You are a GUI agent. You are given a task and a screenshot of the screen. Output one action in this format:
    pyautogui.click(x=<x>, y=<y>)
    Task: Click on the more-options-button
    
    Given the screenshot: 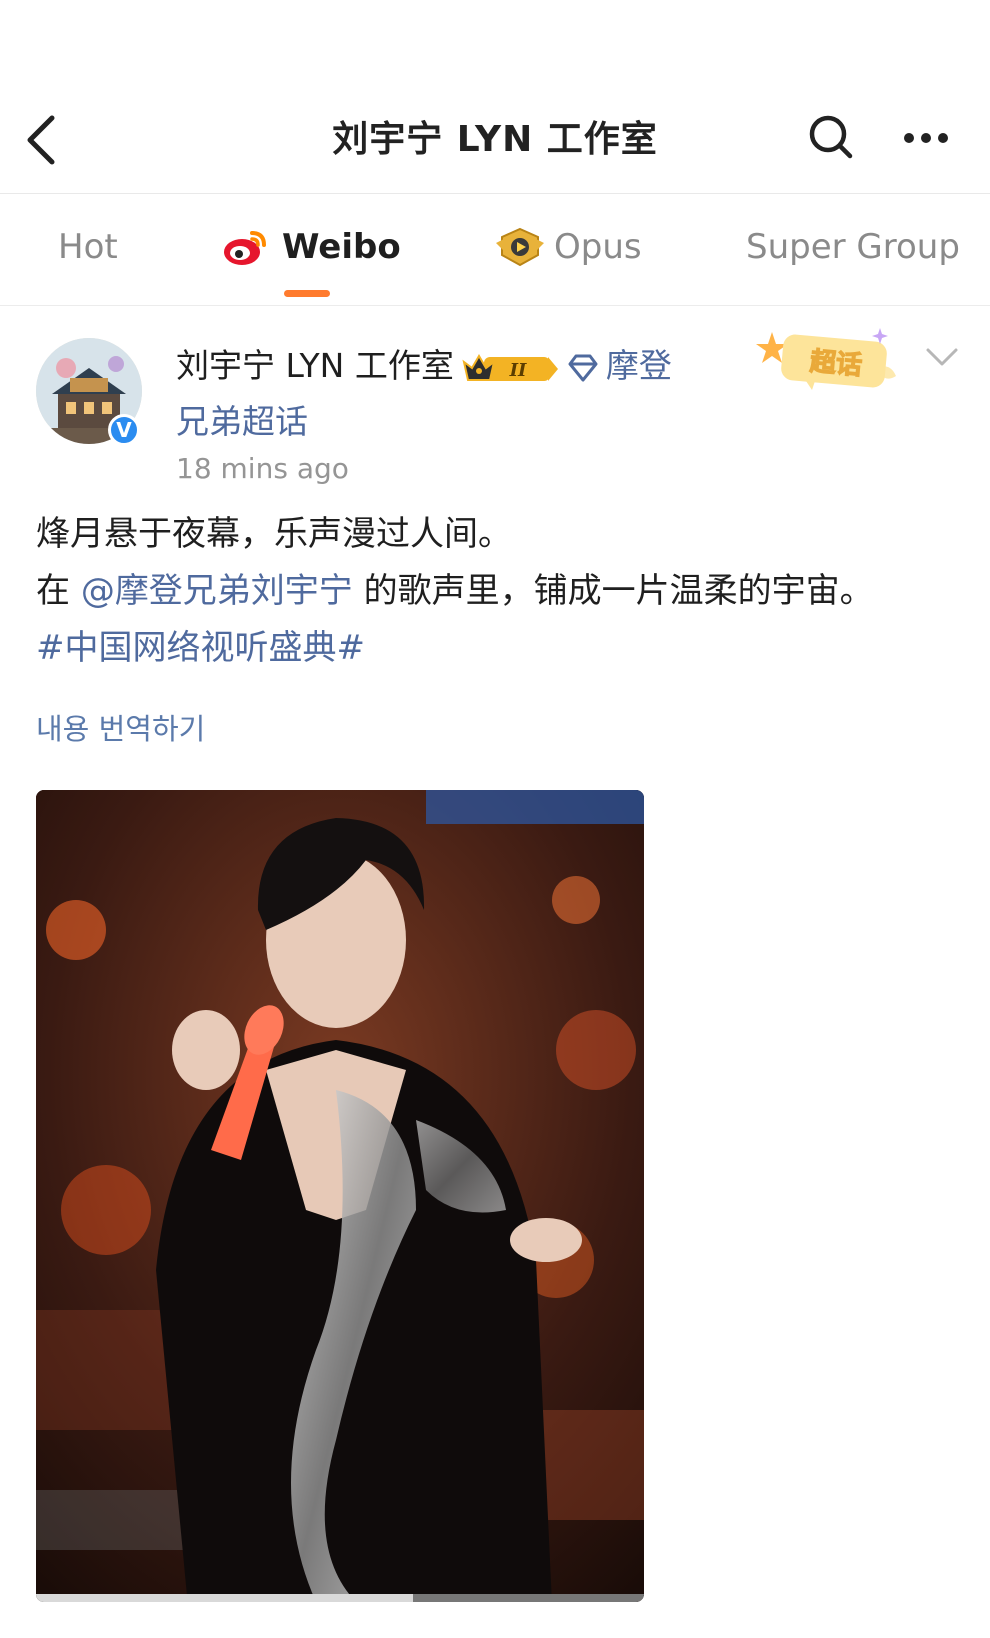 What is the action you would take?
    pyautogui.click(x=926, y=138)
    